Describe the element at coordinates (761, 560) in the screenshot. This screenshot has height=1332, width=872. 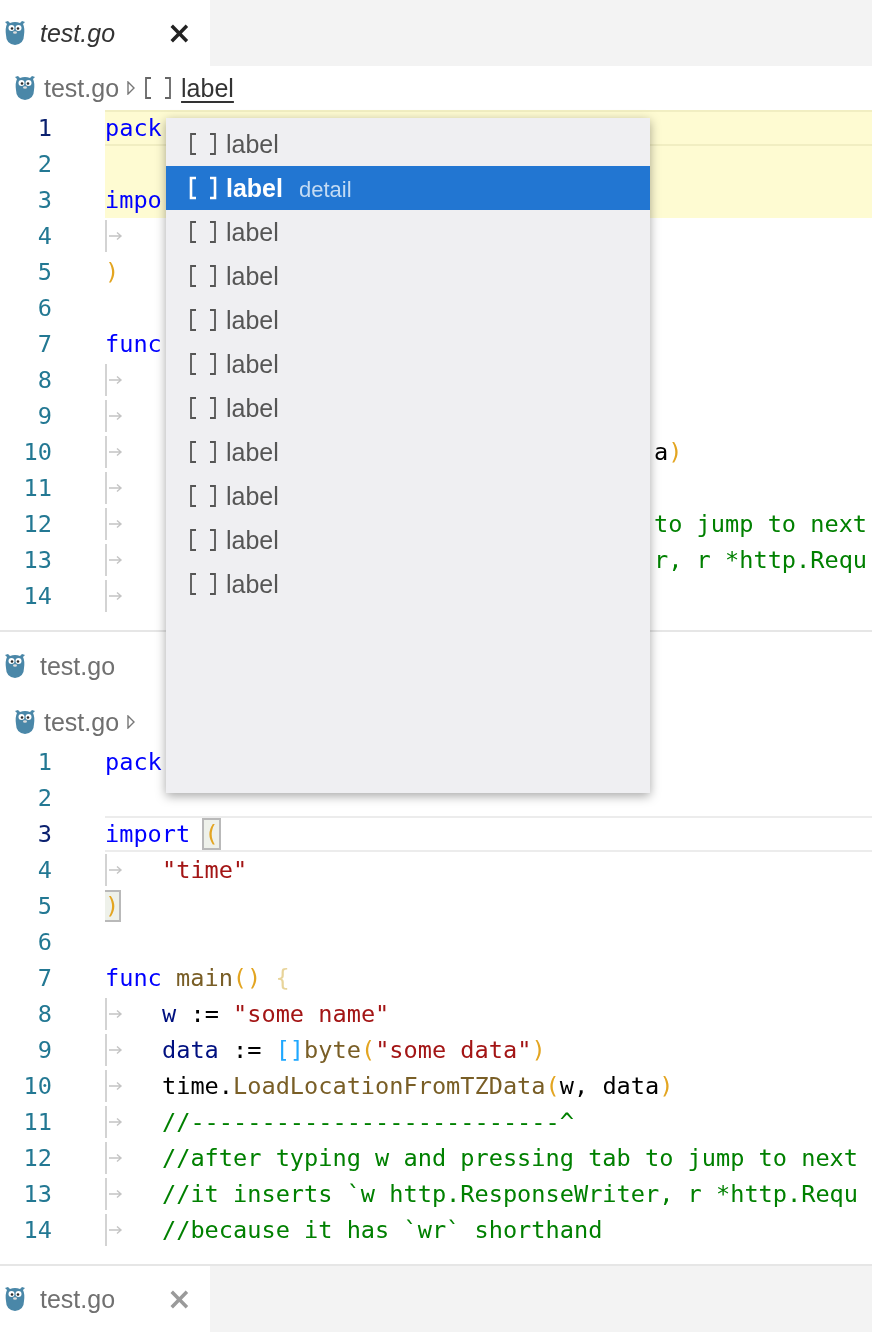
I see `code-text: r, r *http.Requ` at that location.